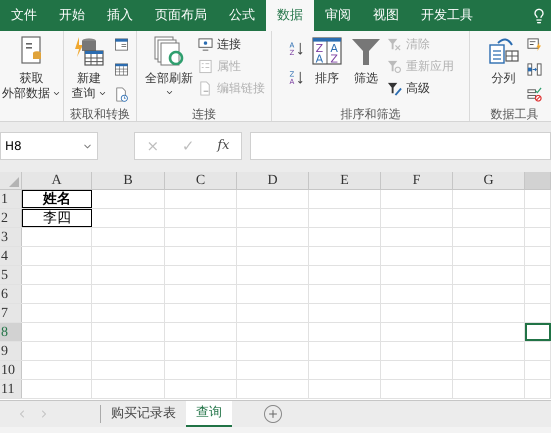 Image resolution: width=551 pixels, height=433 pixels. What do you see at coordinates (11, 313) in the screenshot?
I see `row-header: 7` at bounding box center [11, 313].